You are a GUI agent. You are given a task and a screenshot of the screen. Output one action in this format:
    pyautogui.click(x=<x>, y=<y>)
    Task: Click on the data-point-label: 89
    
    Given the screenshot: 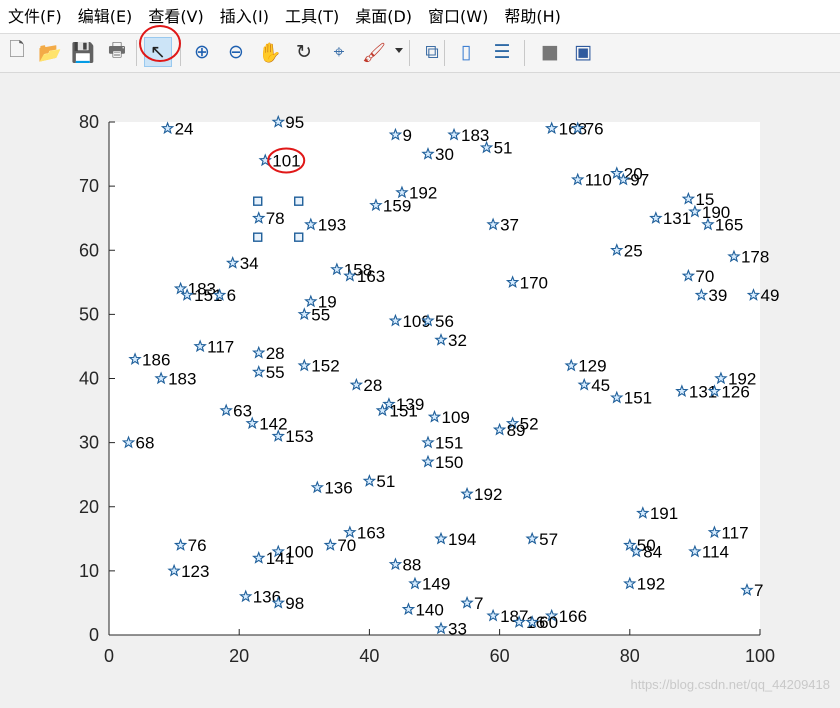 What is the action you would take?
    pyautogui.click(x=516, y=430)
    